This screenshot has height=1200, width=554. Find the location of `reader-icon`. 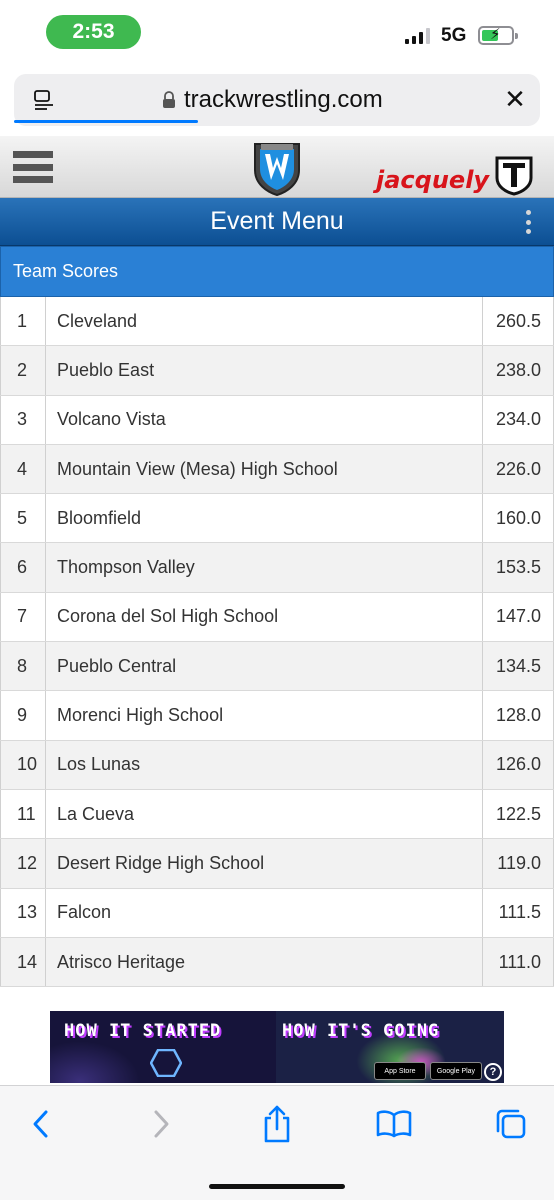

reader-icon is located at coordinates (44, 100).